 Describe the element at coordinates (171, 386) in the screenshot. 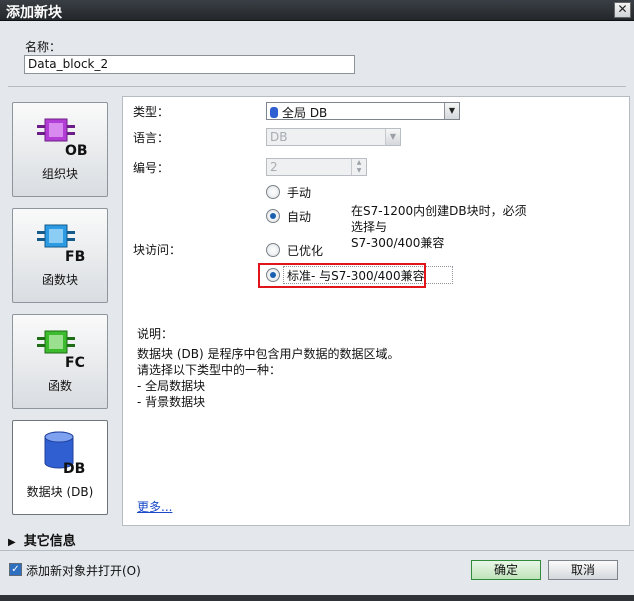

I see `description-line: - 全局数据块` at that location.